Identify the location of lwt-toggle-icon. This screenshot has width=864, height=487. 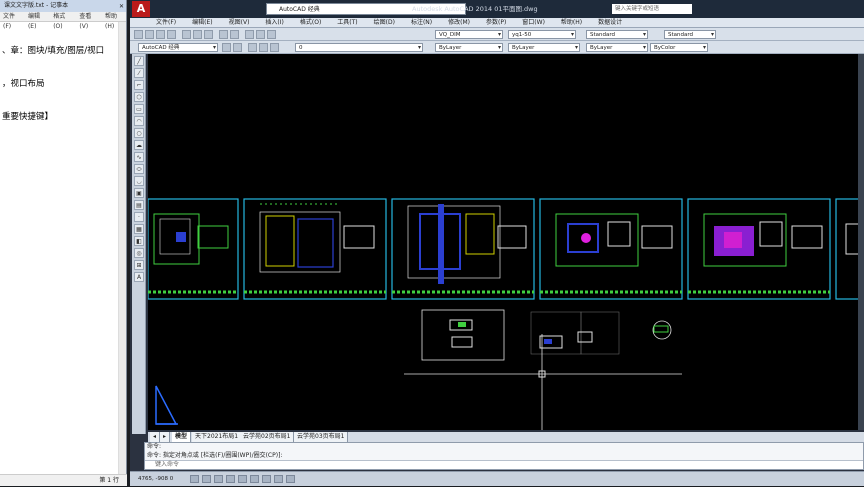
(290, 479).